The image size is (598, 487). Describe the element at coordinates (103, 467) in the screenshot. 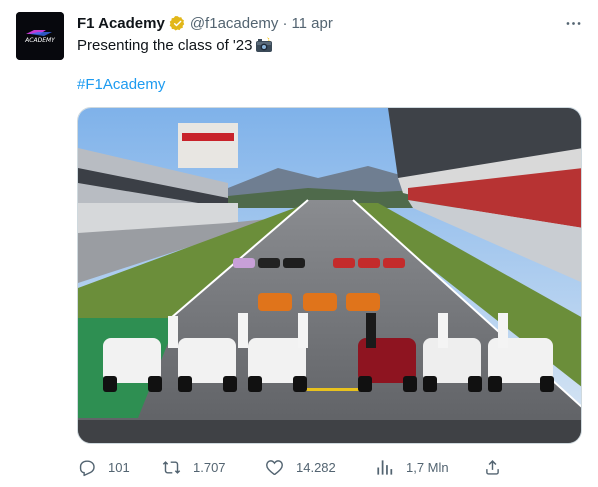

I see `reply-button: 101` at that location.